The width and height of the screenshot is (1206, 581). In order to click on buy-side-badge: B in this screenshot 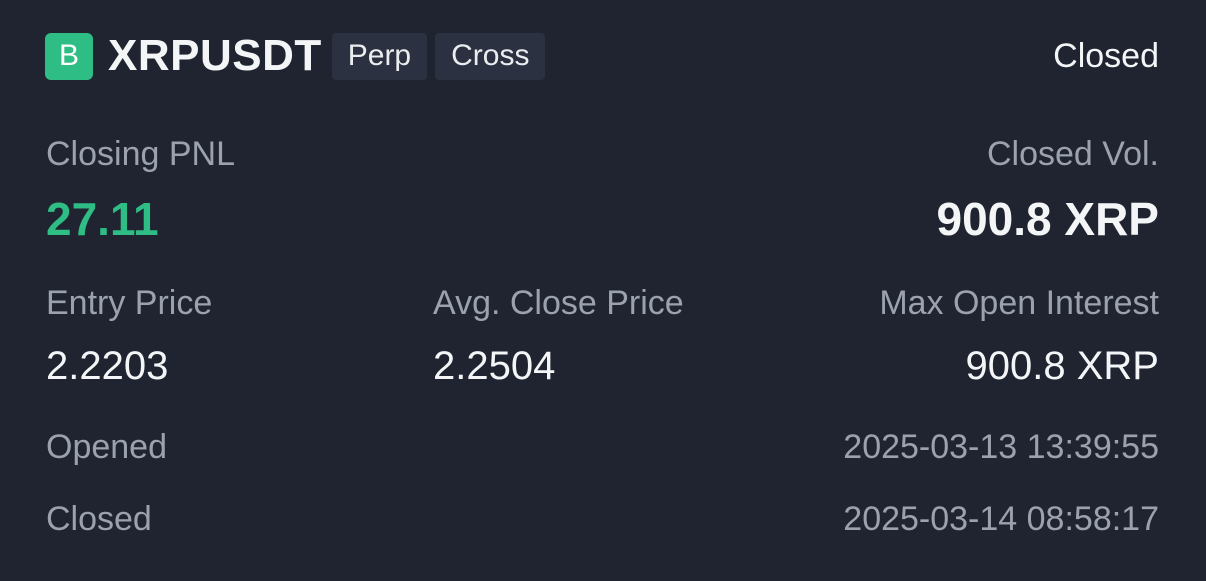, I will do `click(69, 56)`.